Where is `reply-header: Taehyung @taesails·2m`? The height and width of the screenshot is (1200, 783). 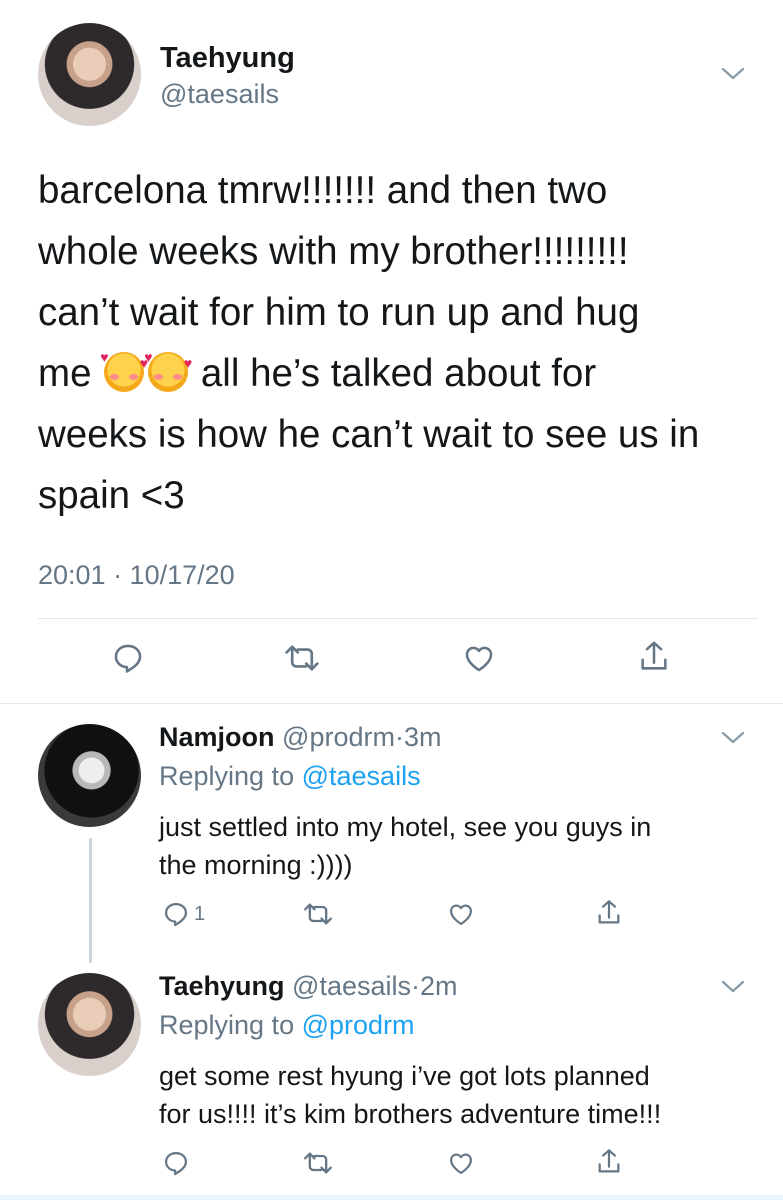
reply-header: Taehyung @taesails·2m is located at coordinates (308, 986).